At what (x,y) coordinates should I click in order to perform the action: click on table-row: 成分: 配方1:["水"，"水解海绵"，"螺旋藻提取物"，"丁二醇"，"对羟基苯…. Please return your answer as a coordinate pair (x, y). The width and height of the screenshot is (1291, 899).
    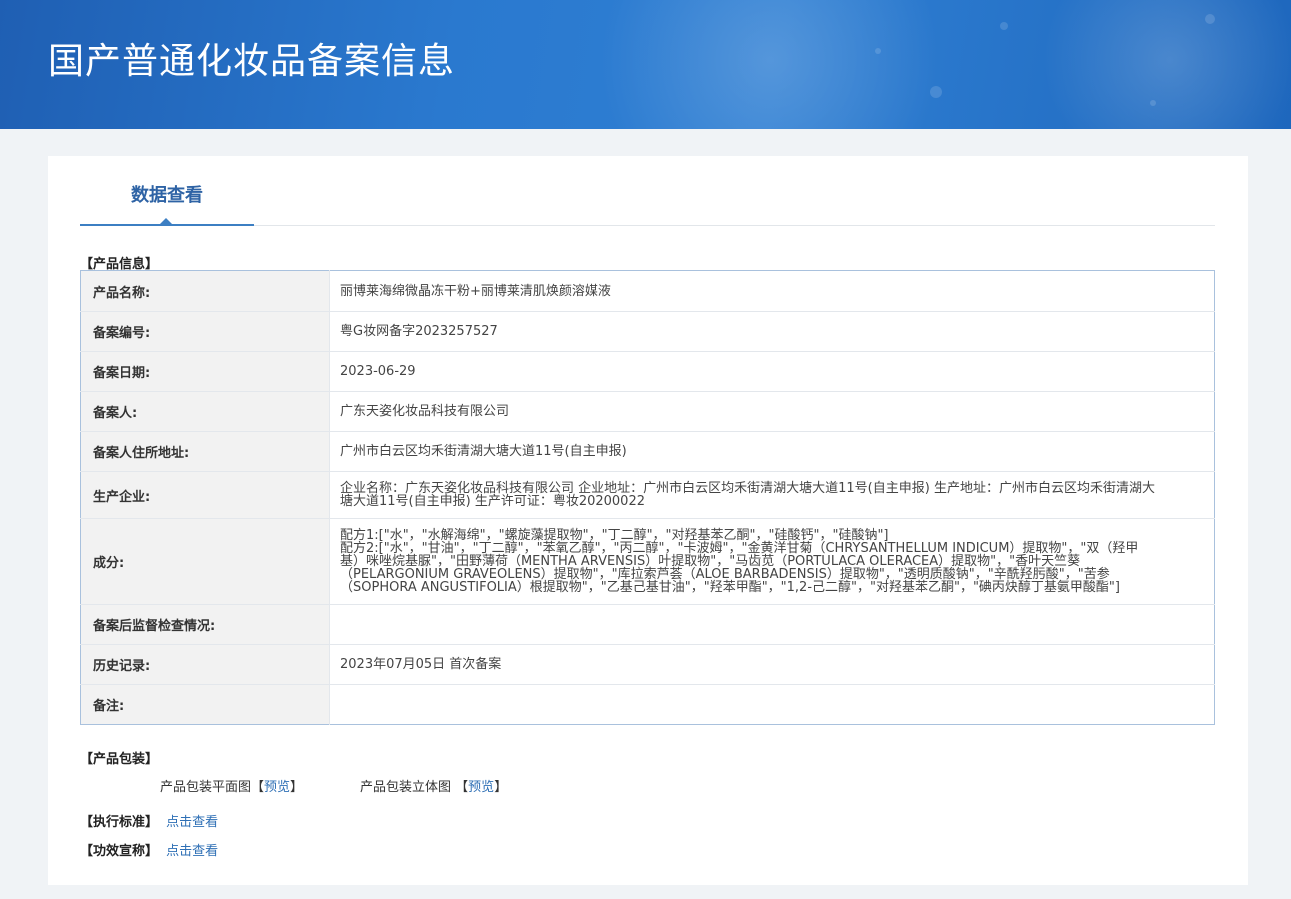
    Looking at the image, I should click on (647, 561).